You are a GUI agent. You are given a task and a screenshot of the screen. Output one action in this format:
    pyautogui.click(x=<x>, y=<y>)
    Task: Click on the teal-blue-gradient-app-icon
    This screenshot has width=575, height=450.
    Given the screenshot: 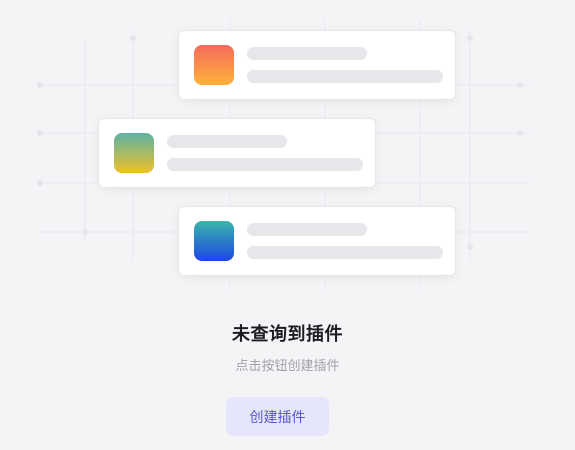 What is the action you would take?
    pyautogui.click(x=214, y=241)
    